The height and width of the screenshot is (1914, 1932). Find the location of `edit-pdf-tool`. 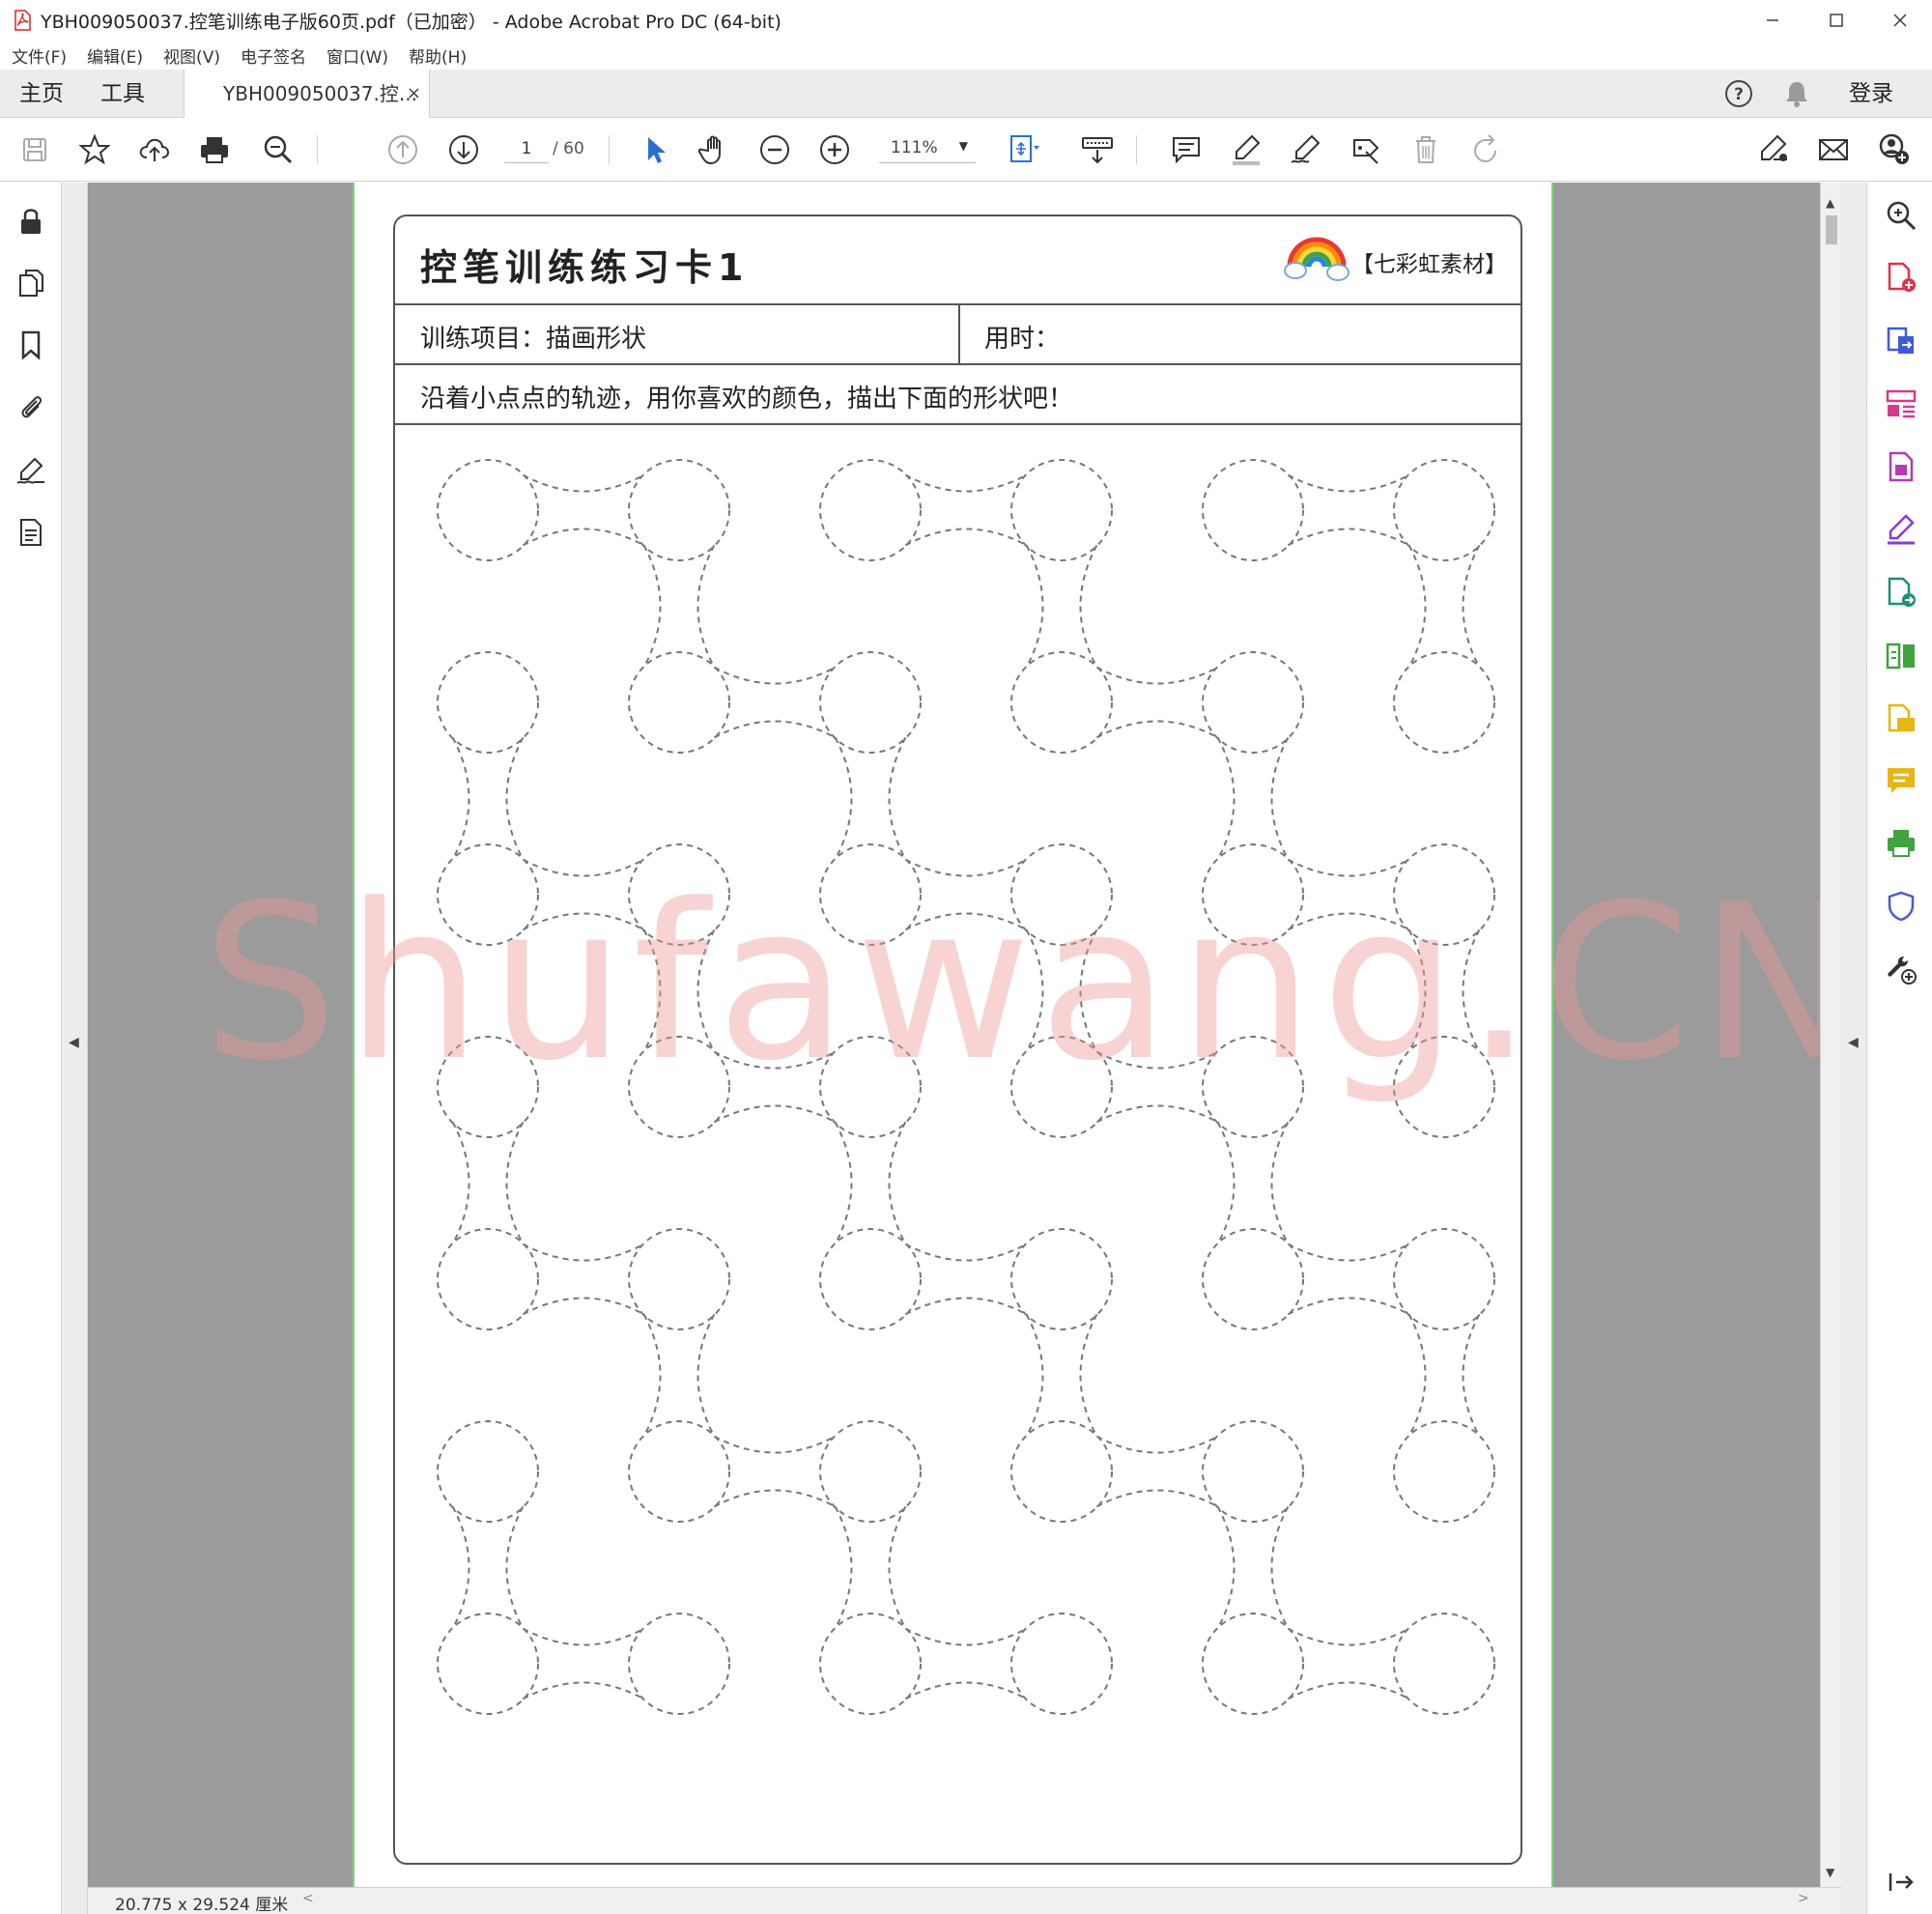

edit-pdf-tool is located at coordinates (1901, 467).